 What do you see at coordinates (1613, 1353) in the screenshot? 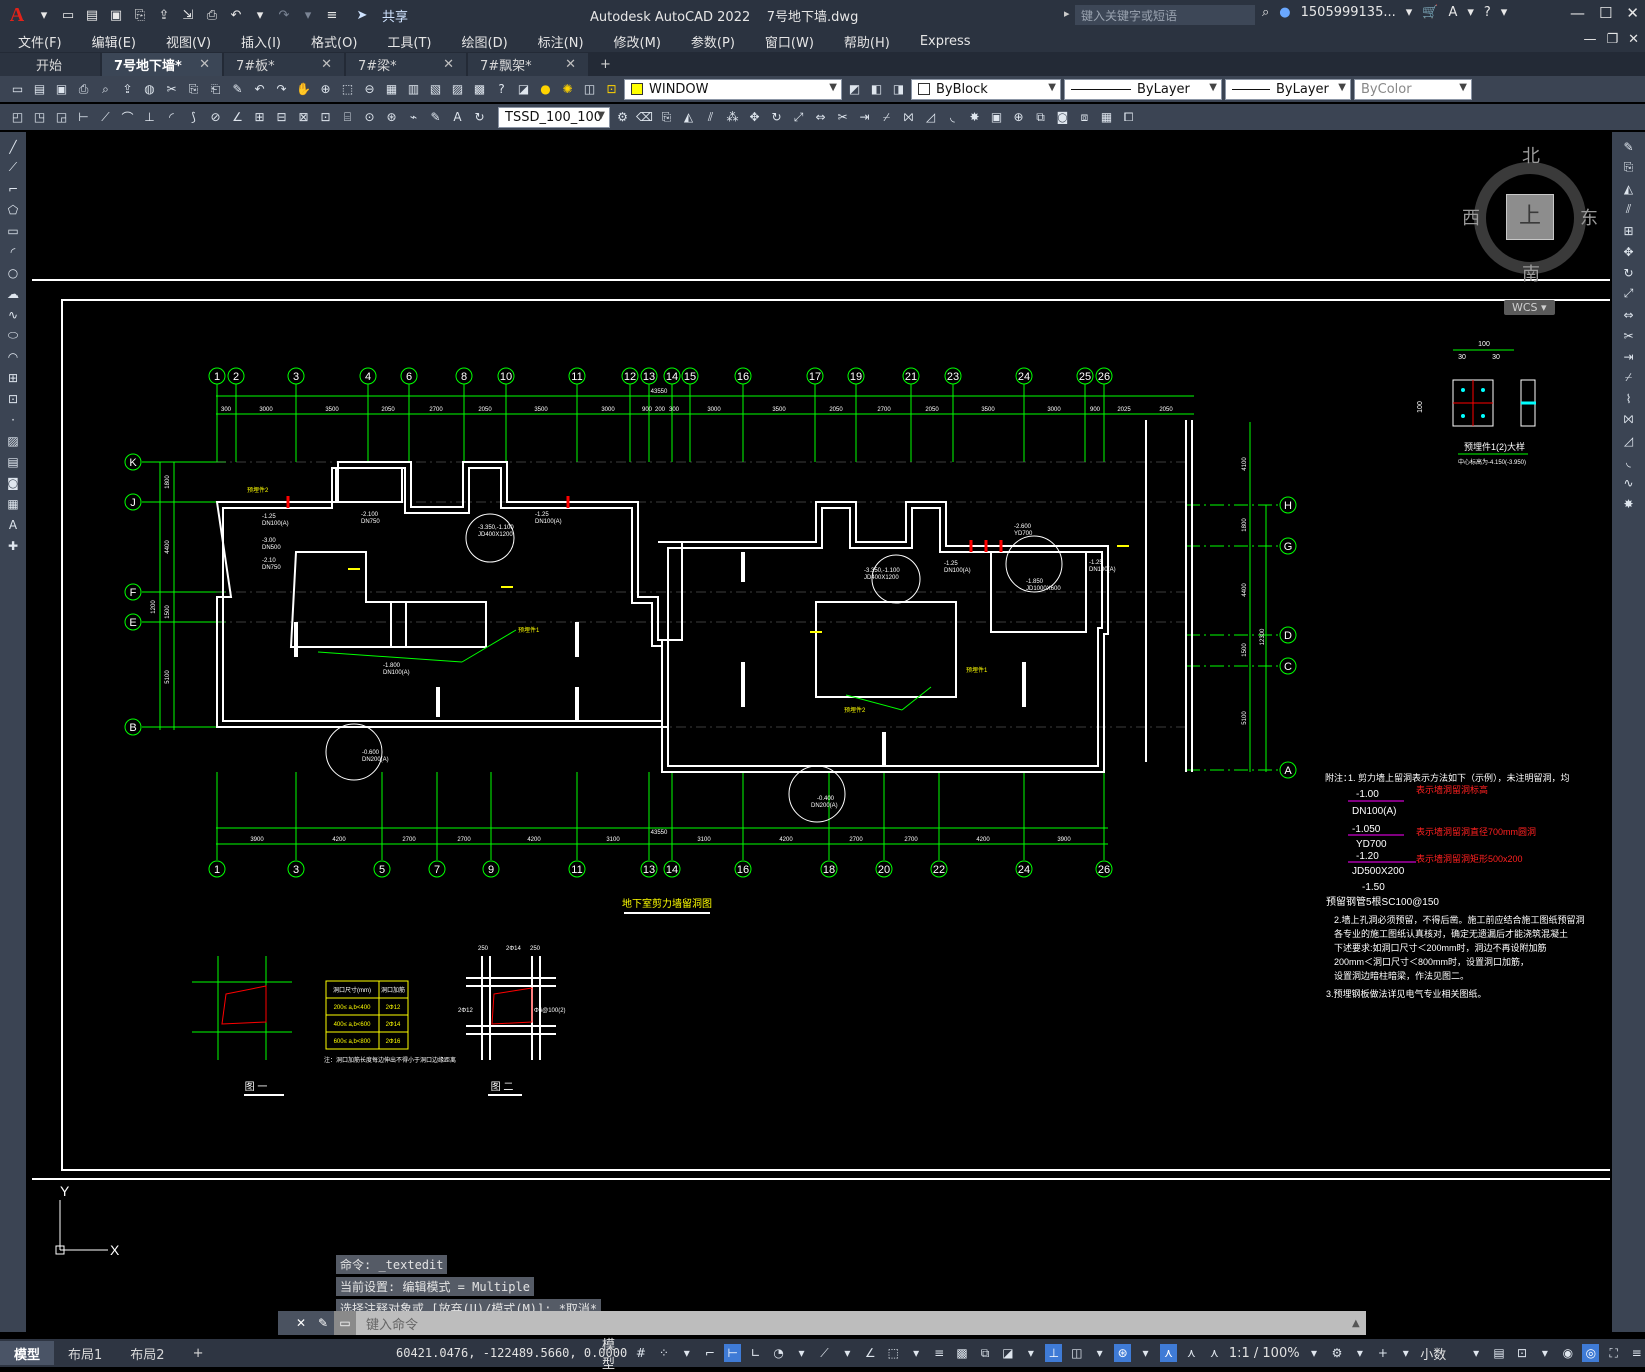
I see `clean-screen-icon: ⛶` at bounding box center [1613, 1353].